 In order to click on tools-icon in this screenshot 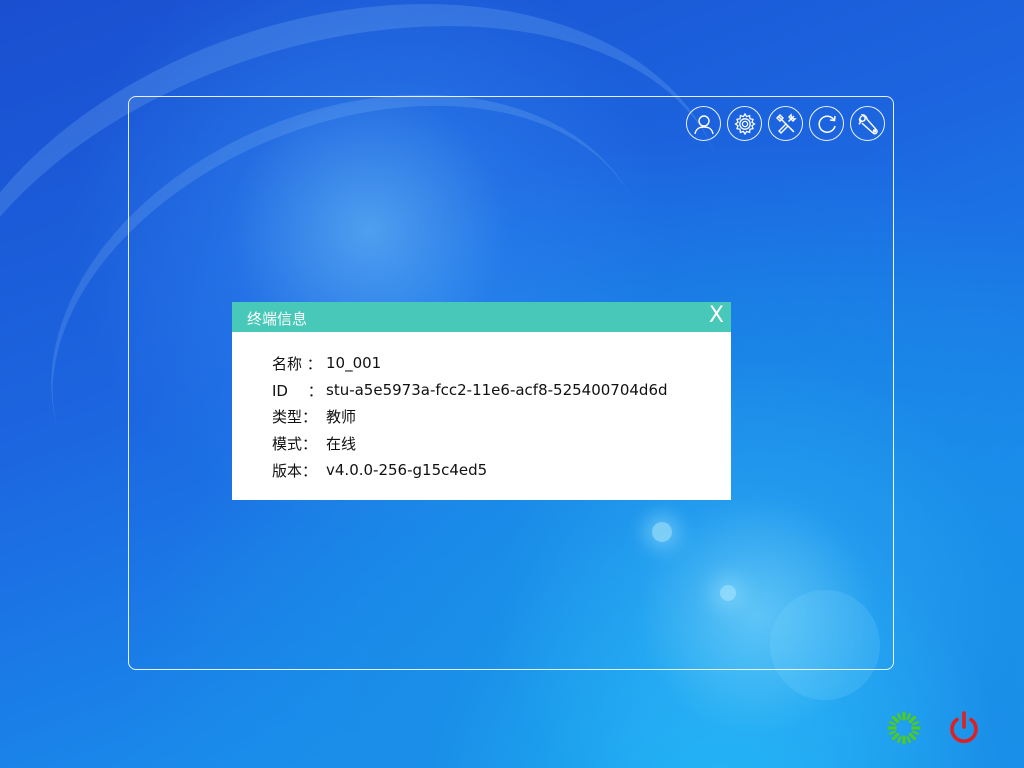, I will do `click(786, 123)`.